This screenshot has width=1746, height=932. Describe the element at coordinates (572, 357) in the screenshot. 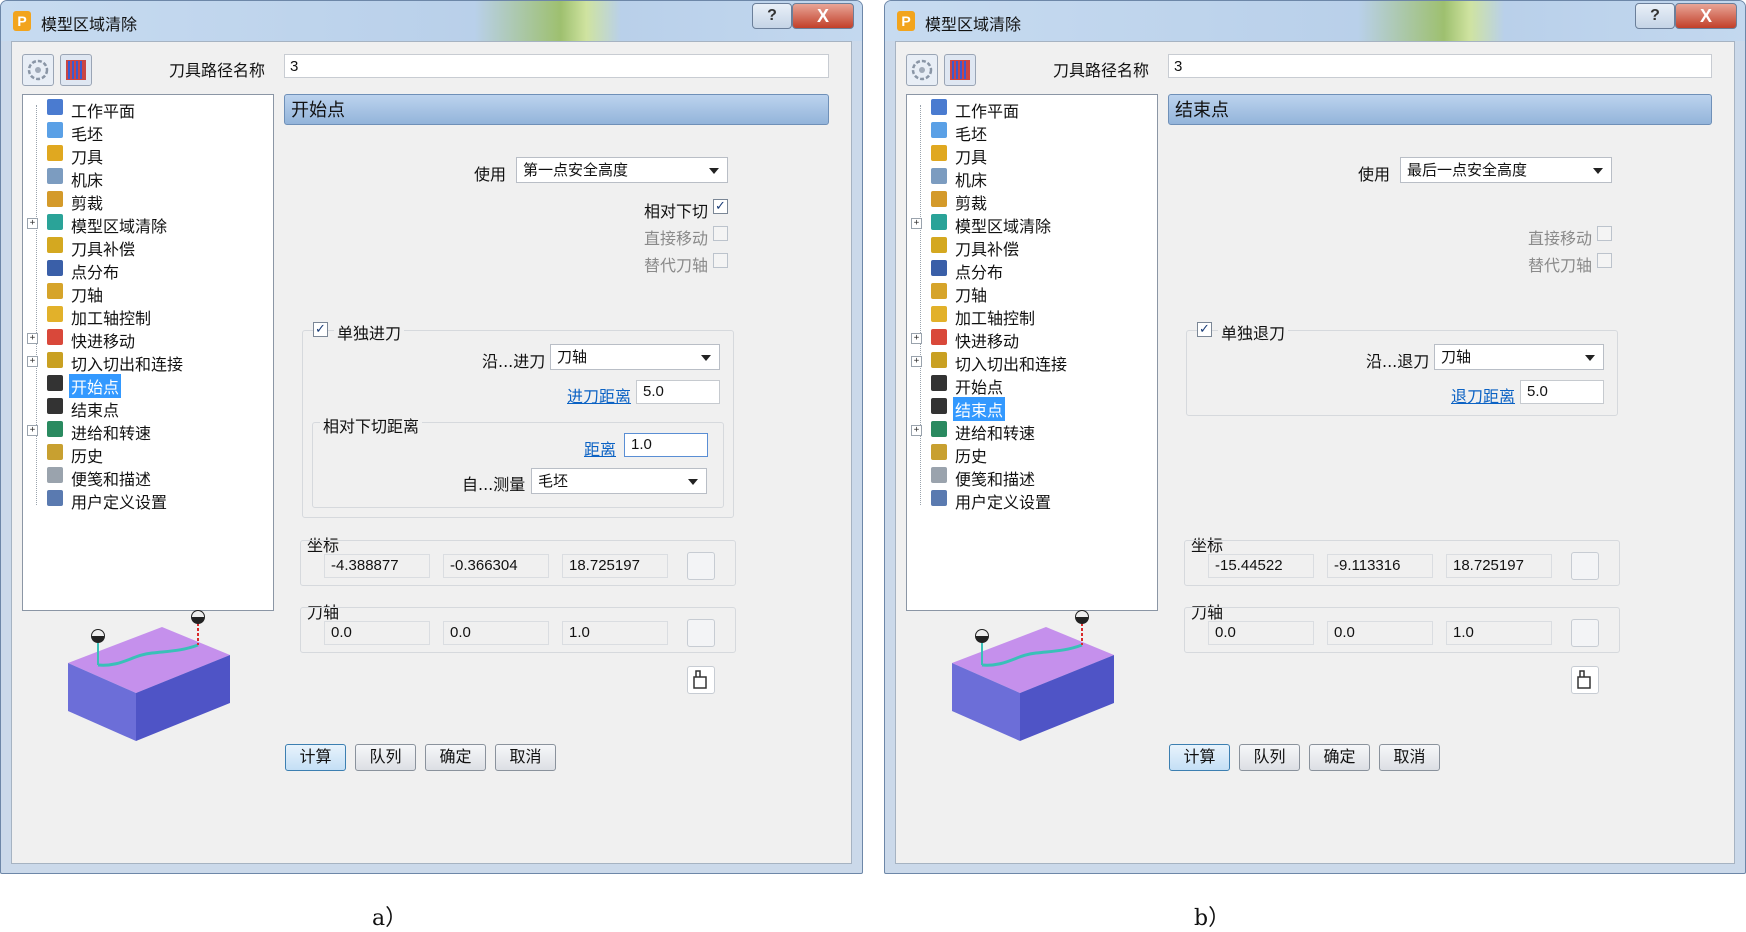

I see `along-select-value: 刀轴` at that location.